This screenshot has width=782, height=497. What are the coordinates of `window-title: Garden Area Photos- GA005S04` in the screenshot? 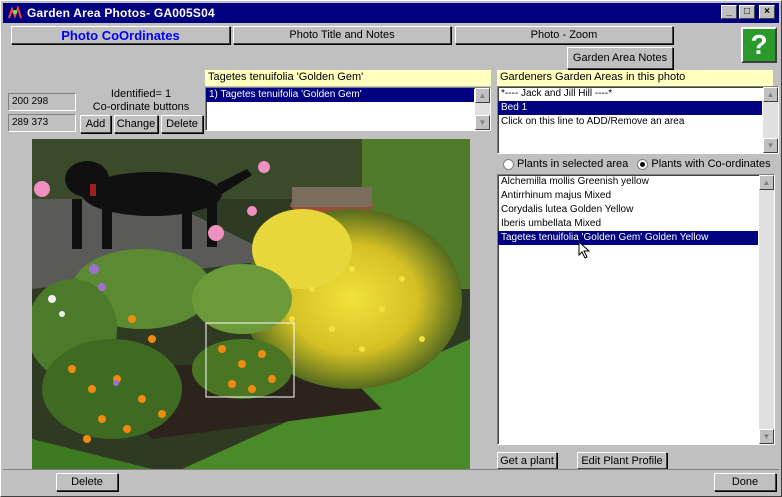 It's located at (121, 13).